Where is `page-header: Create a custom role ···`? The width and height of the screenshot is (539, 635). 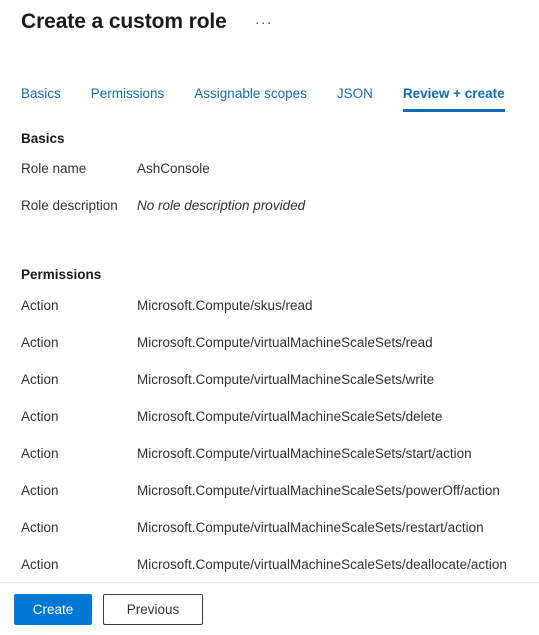 page-header: Create a custom role ··· is located at coordinates (269, 17).